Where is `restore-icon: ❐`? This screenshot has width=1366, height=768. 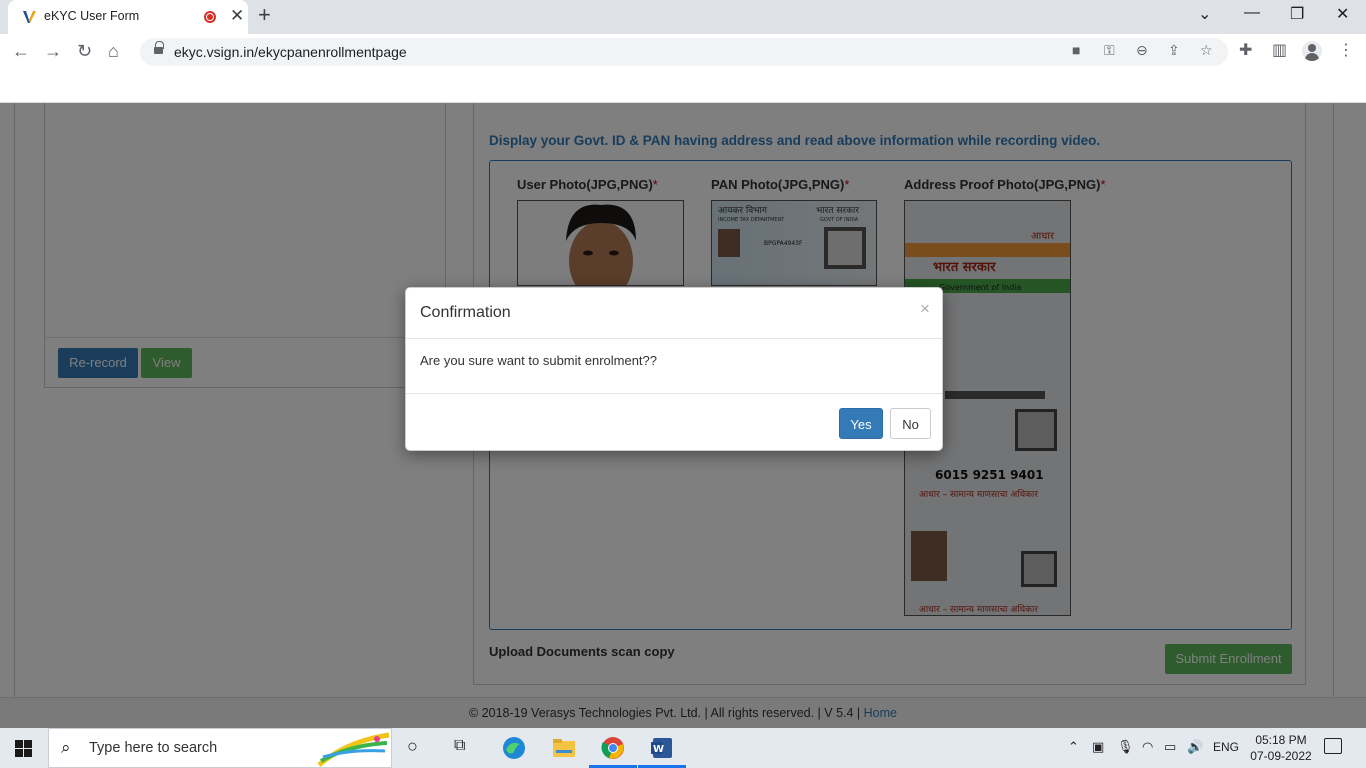 restore-icon: ❐ is located at coordinates (1297, 14).